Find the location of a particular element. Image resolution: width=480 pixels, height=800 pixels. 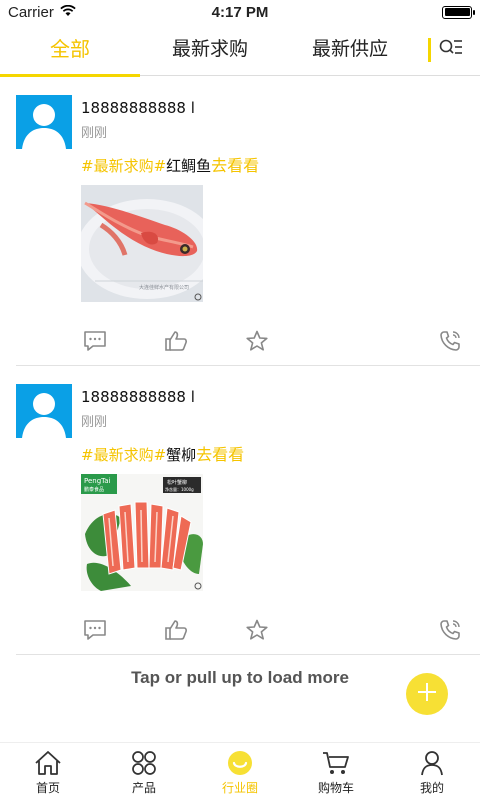

post-subject: 红鲷鱼 is located at coordinates (189, 166).